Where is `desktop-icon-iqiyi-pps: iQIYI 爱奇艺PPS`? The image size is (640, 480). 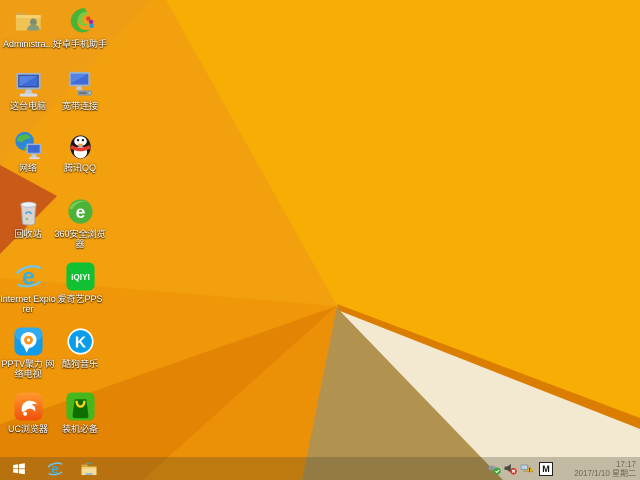 desktop-icon-iqiyi-pps: iQIYI 爱奇艺PPS is located at coordinates (80, 282).